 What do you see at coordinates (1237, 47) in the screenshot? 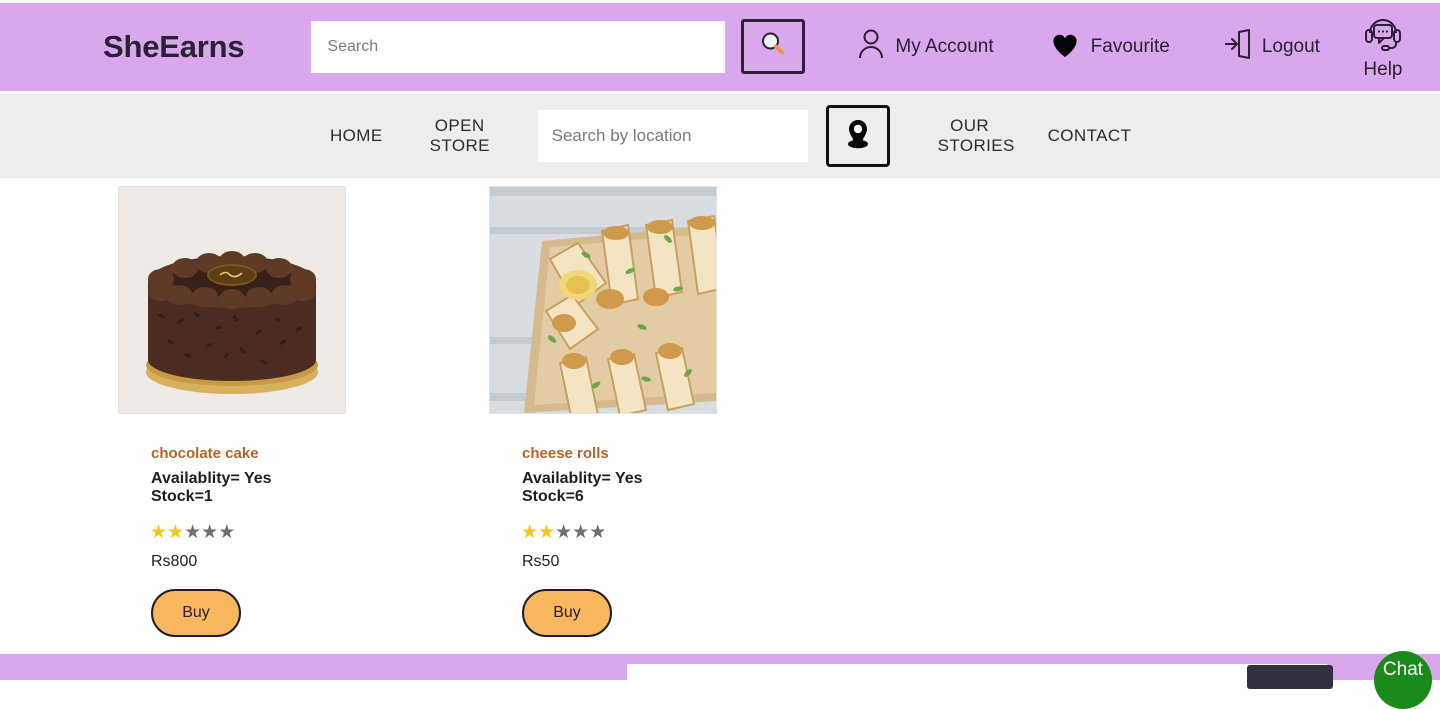
I see `logout-icon` at bounding box center [1237, 47].